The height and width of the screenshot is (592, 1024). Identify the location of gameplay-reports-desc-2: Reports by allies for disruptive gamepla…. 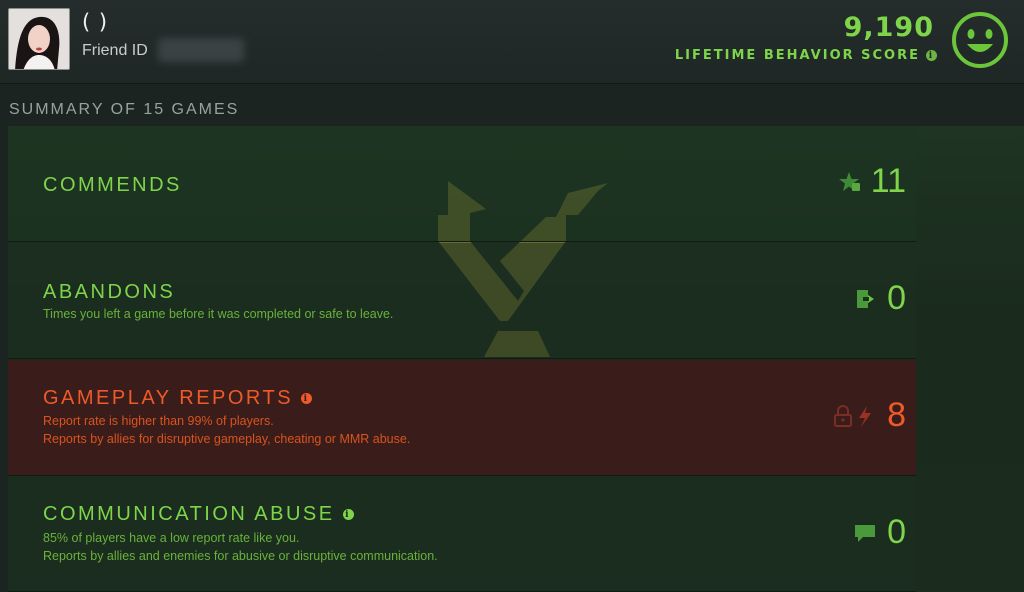
(227, 439).